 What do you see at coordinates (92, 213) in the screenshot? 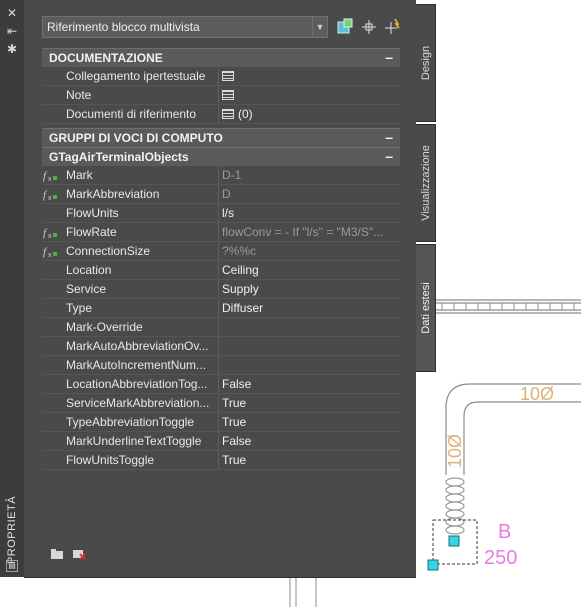
I see `property-label: FlowUnits` at bounding box center [92, 213].